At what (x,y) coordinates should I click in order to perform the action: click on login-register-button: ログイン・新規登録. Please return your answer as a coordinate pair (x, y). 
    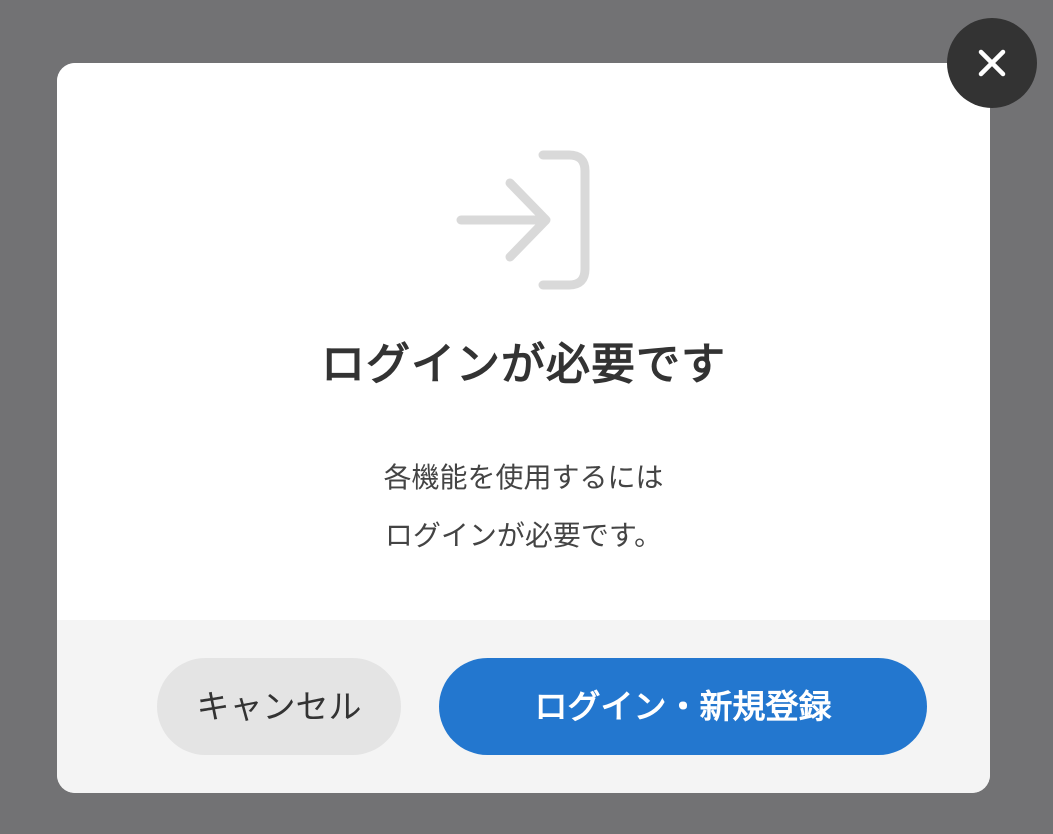
    Looking at the image, I should click on (683, 706).